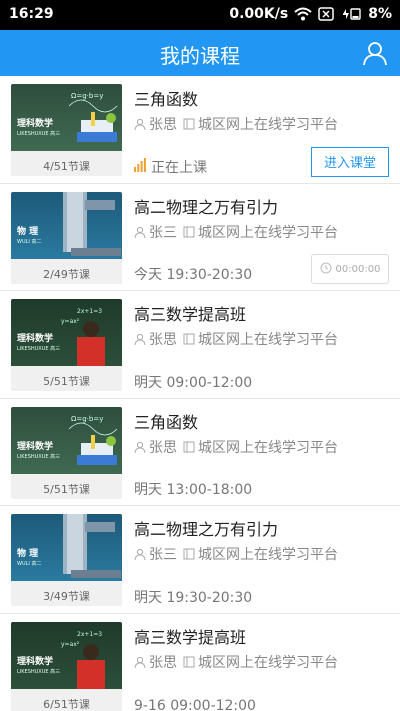  I want to click on course-schedule: 明天 13:00-18:00, so click(193, 490).